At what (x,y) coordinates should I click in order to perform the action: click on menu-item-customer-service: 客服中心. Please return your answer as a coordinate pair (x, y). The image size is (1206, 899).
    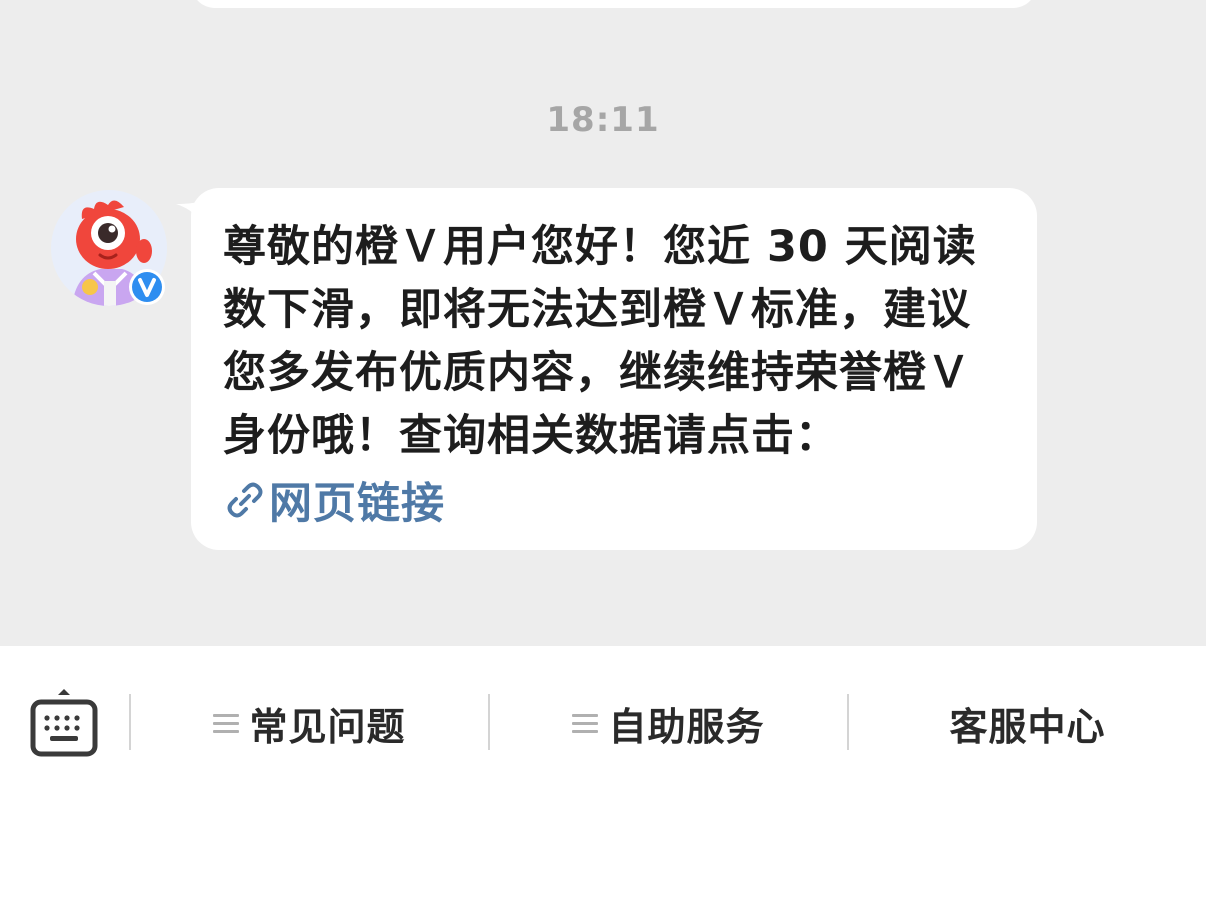
    Looking at the image, I should click on (1027, 723).